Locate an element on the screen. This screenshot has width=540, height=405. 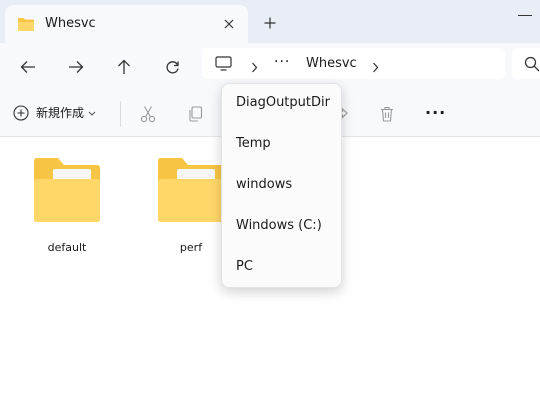
delete-icon is located at coordinates (387, 114).